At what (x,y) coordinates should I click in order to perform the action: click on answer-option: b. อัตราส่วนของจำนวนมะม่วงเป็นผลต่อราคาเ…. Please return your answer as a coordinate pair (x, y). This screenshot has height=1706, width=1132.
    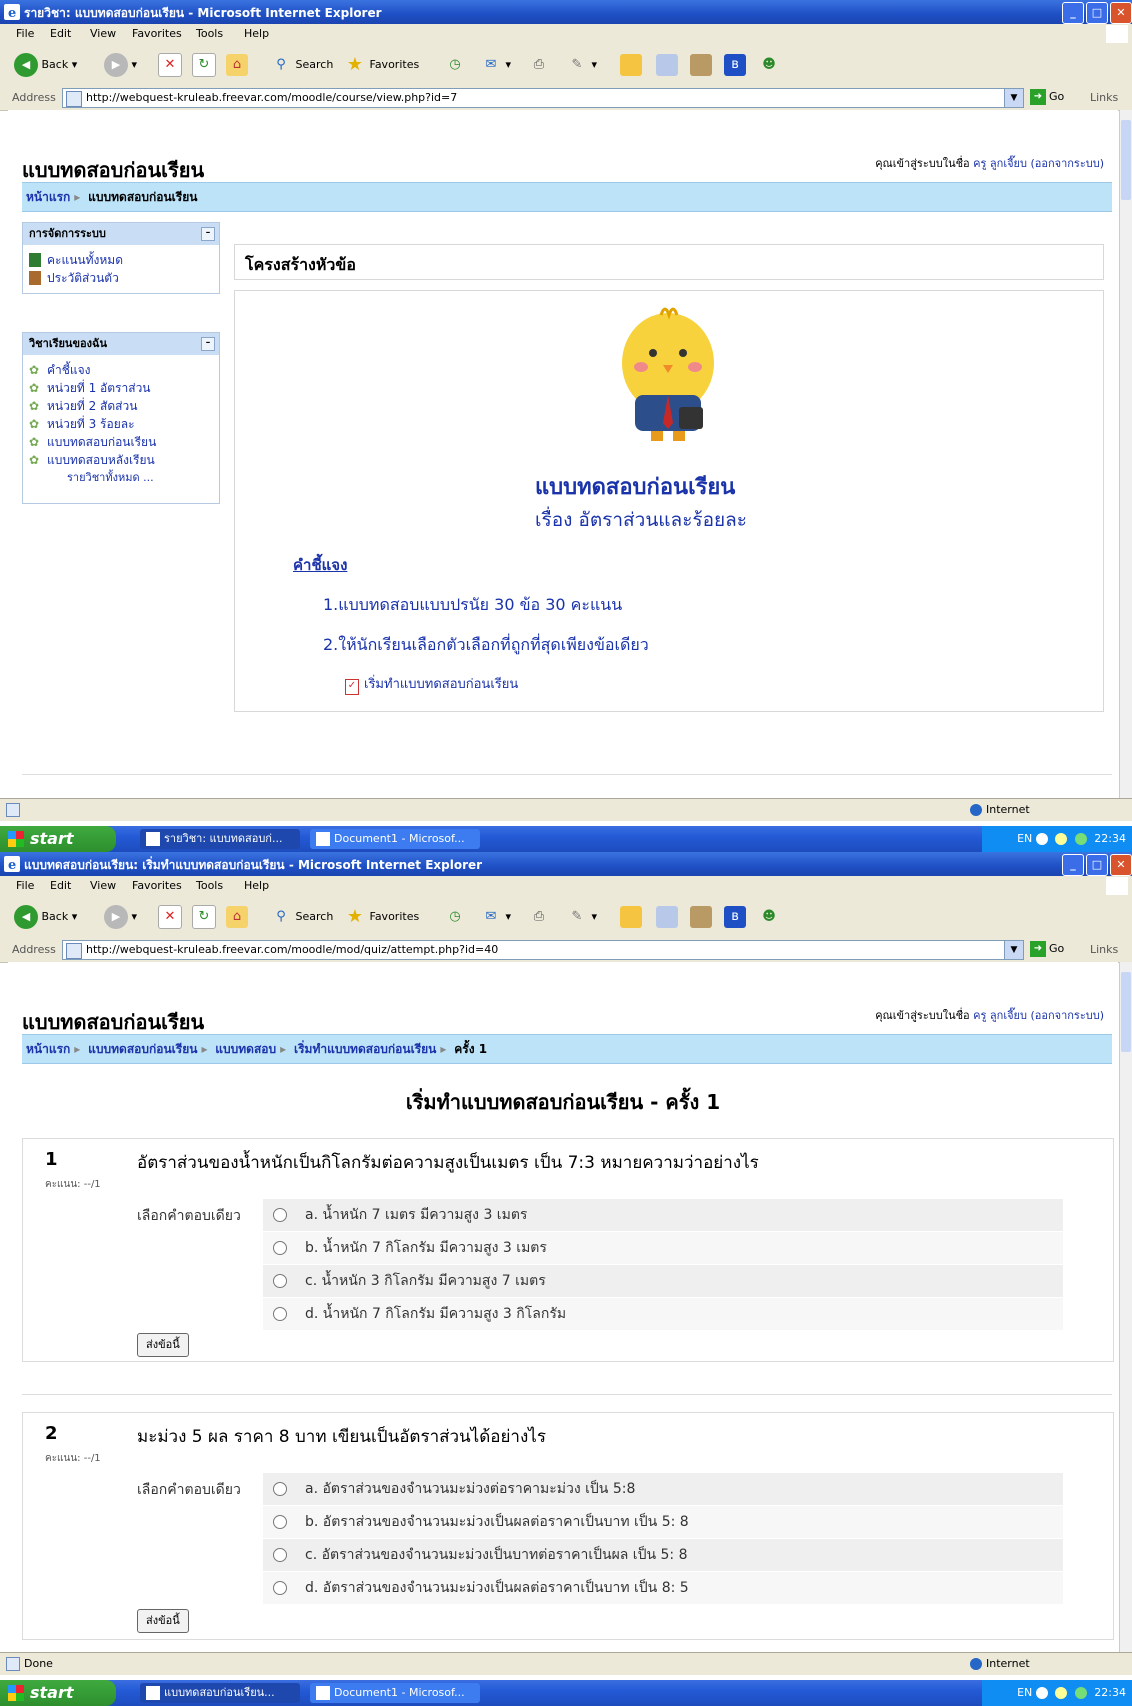
    Looking at the image, I should click on (663, 1522).